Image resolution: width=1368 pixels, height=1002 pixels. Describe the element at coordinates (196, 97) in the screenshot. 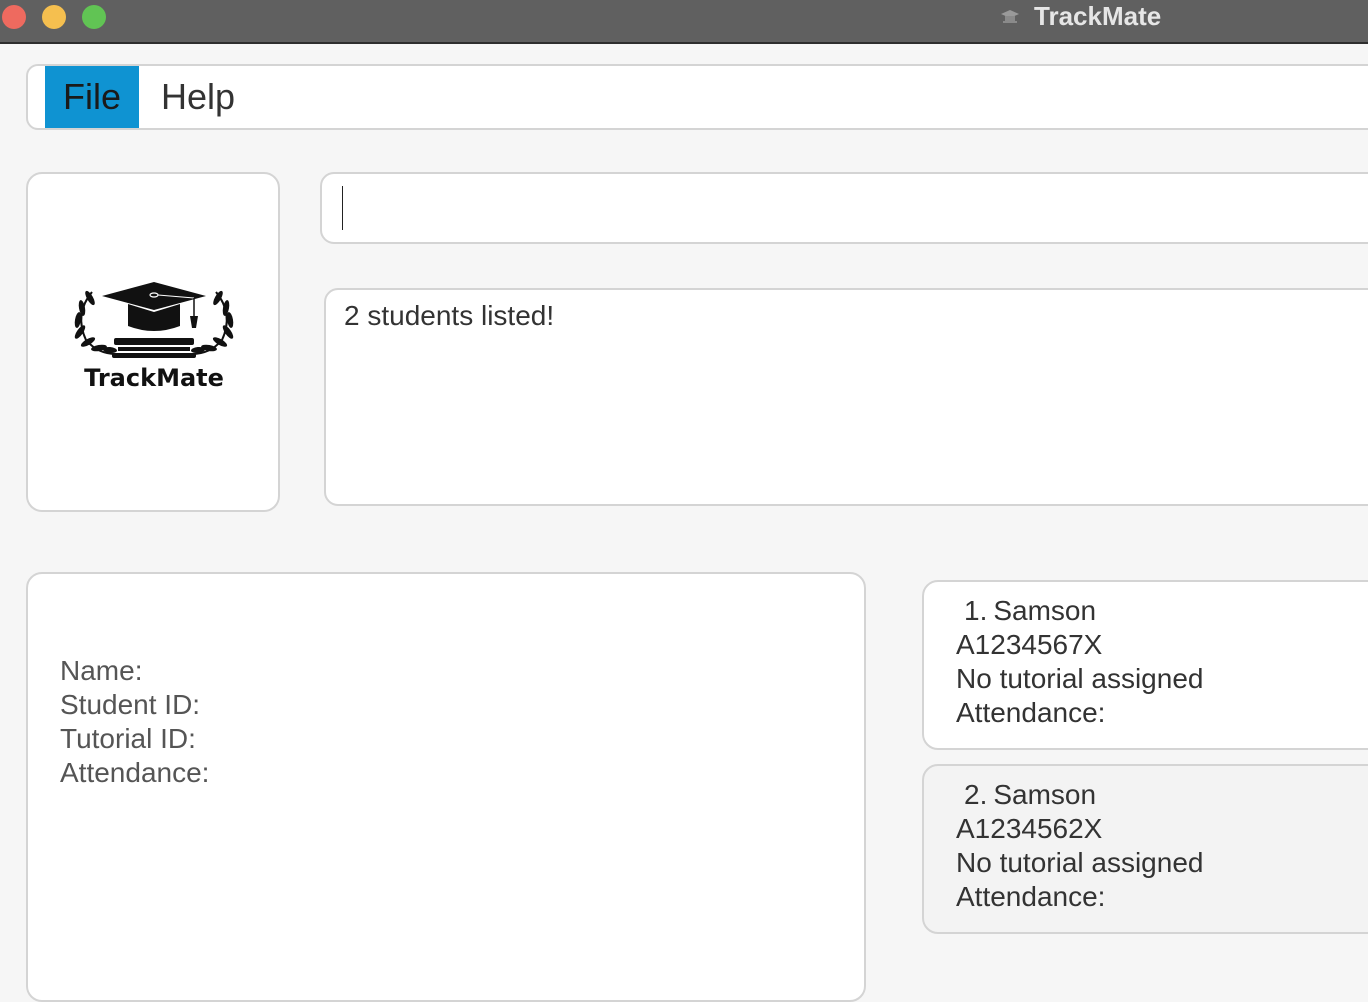

I see `menu-help: Help` at that location.